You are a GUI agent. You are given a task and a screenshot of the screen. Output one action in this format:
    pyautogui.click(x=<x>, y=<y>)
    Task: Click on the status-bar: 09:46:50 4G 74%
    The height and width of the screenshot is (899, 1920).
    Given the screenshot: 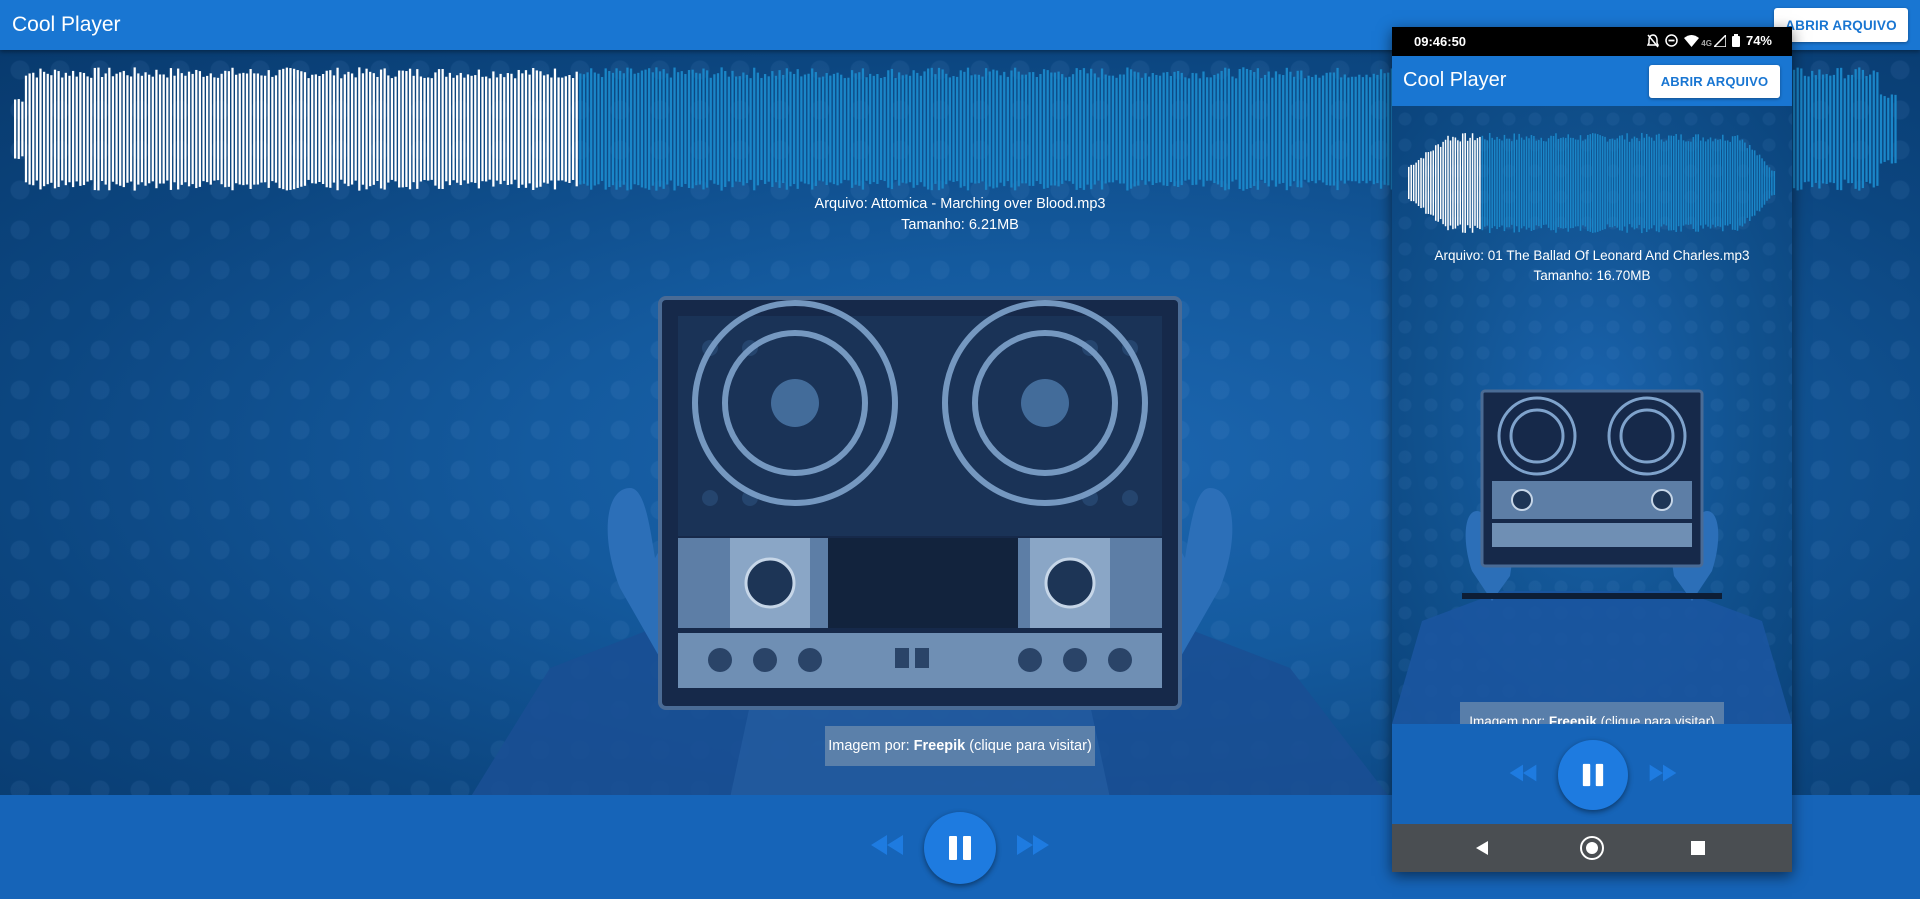 What is the action you would take?
    pyautogui.click(x=1592, y=41)
    